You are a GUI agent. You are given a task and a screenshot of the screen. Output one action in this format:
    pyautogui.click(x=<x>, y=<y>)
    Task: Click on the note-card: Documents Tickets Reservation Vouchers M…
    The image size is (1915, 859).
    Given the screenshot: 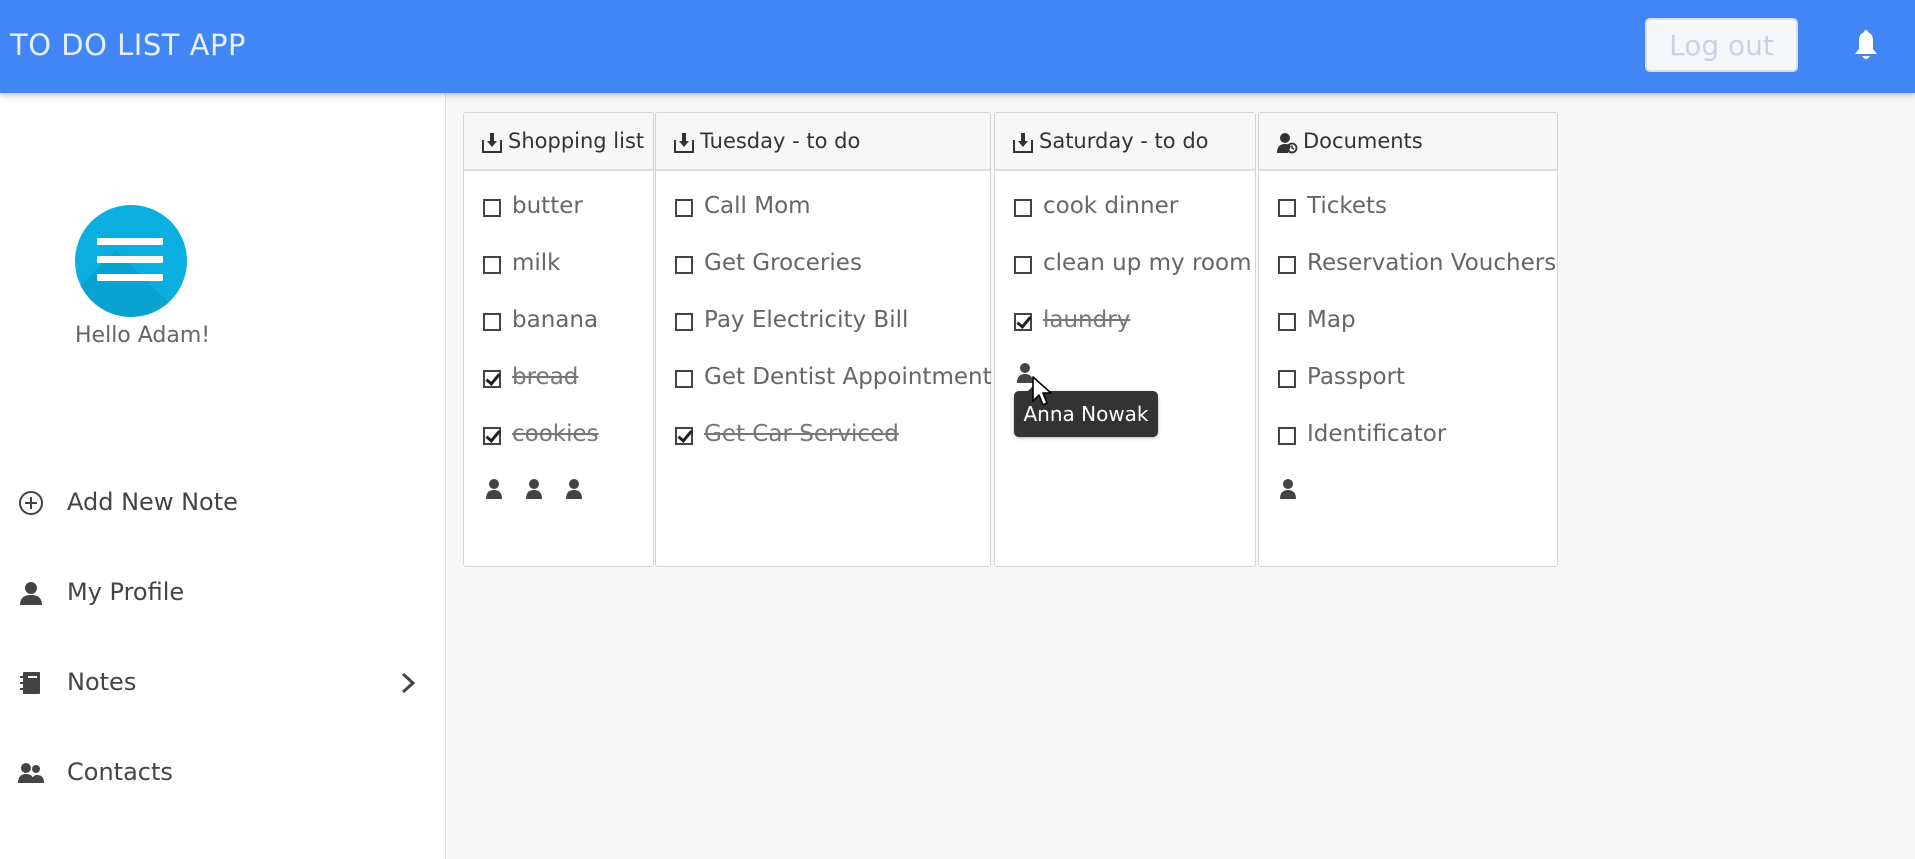 What is the action you would take?
    pyautogui.click(x=1408, y=339)
    